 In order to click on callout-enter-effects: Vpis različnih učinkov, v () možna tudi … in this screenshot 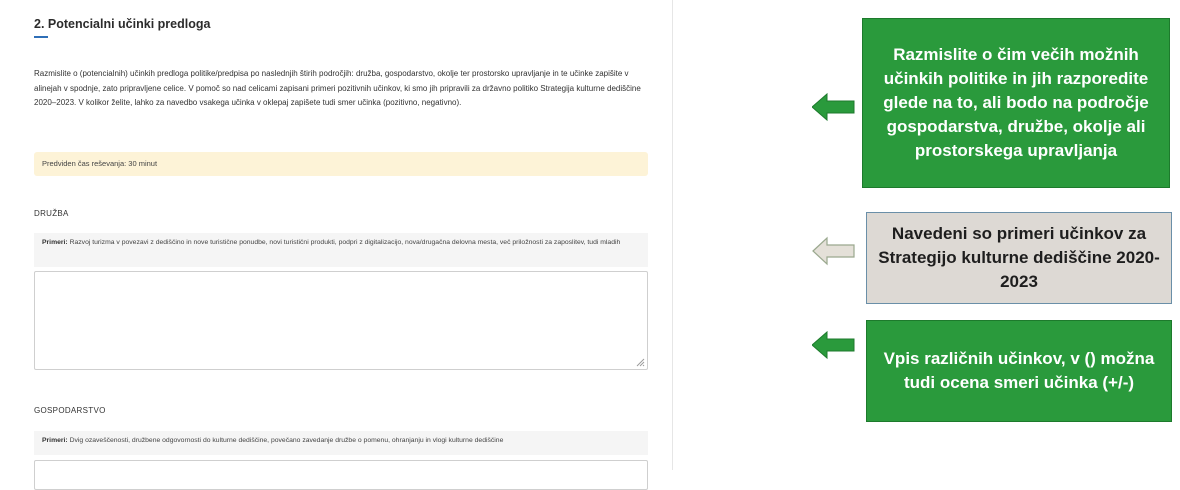, I will do `click(1019, 371)`.